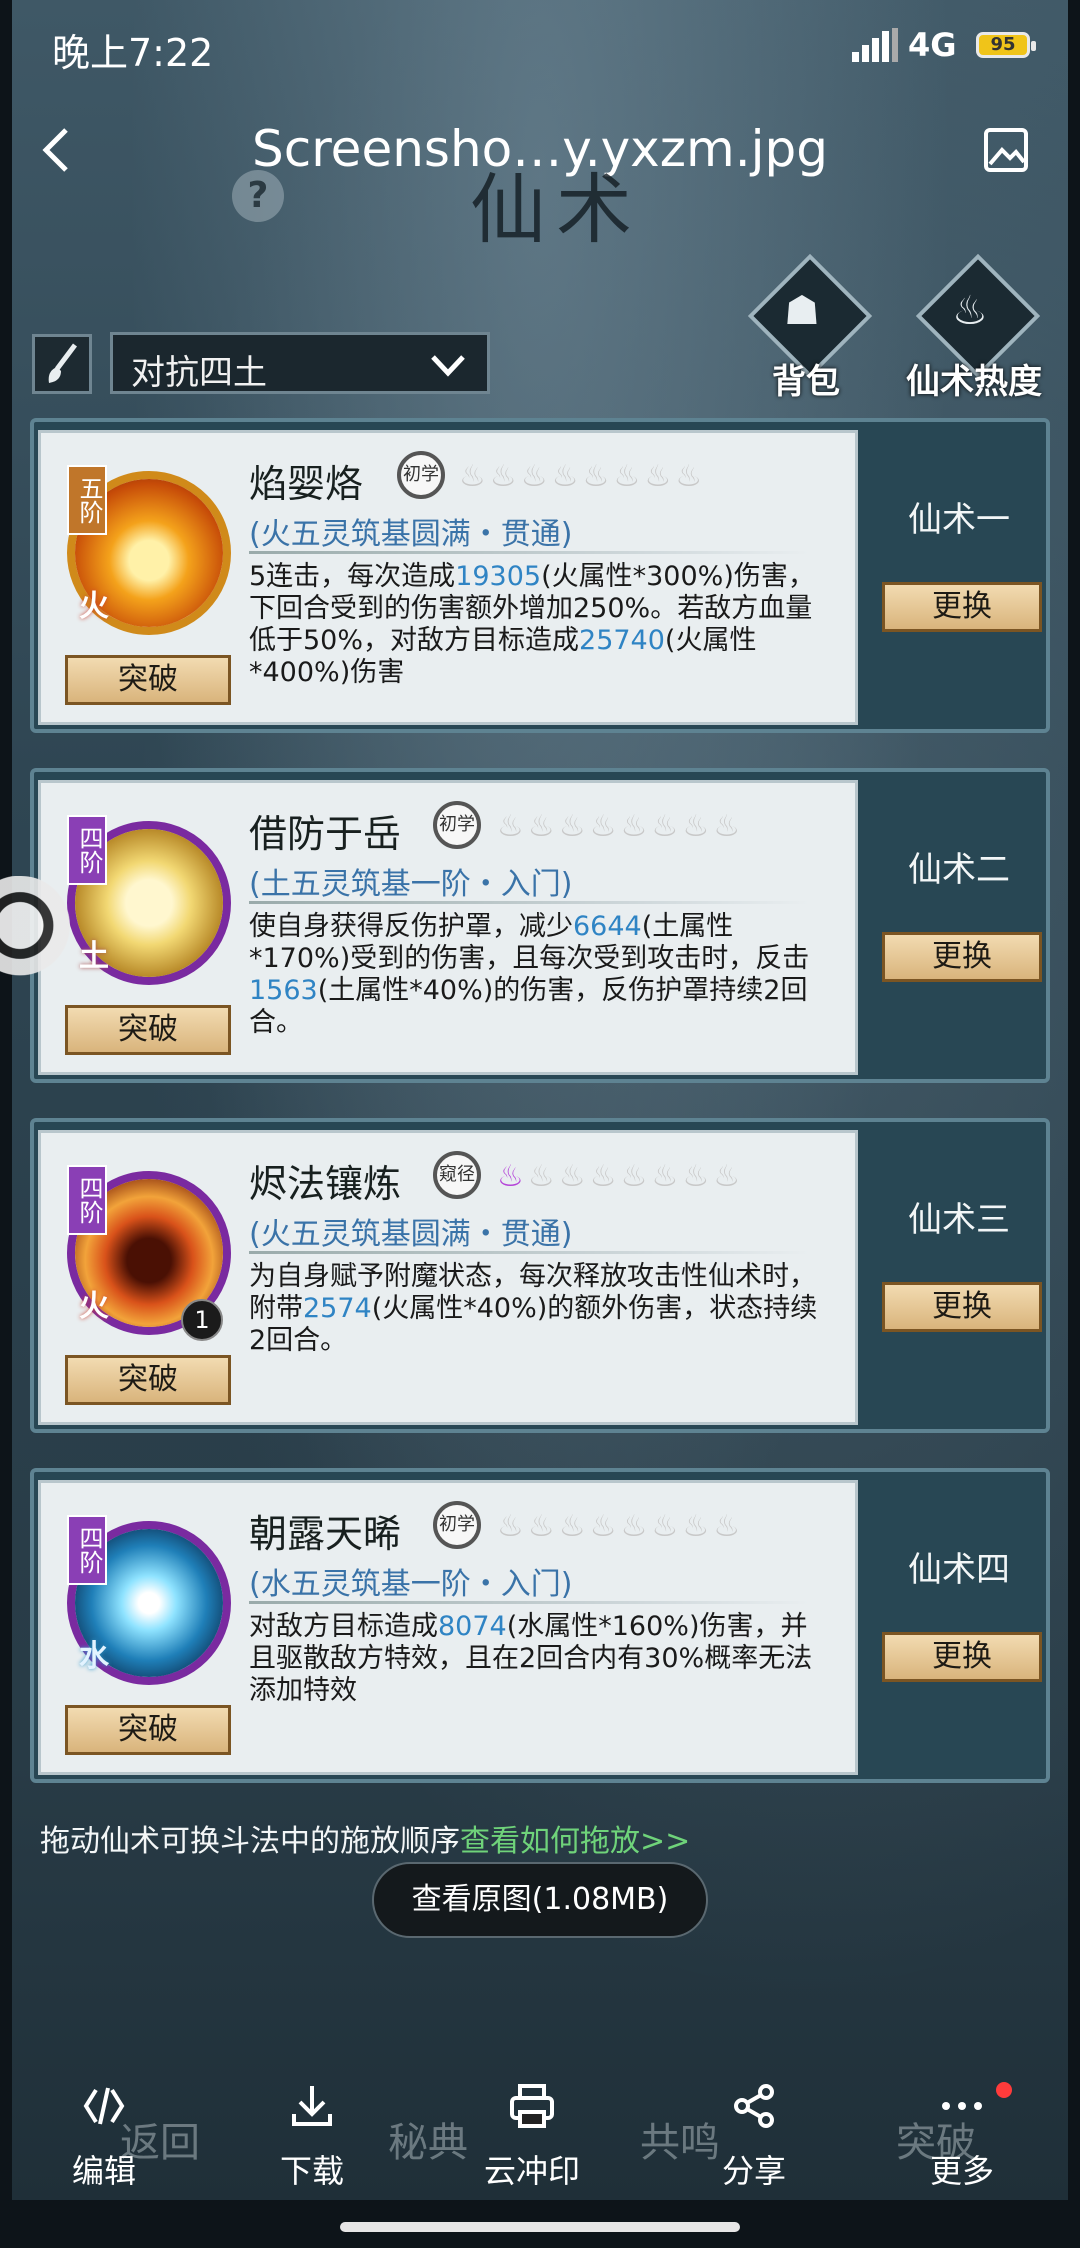 This screenshot has width=1080, height=2248. Describe the element at coordinates (325, 834) in the screenshot. I see `skill-name: 借防于岳` at that location.